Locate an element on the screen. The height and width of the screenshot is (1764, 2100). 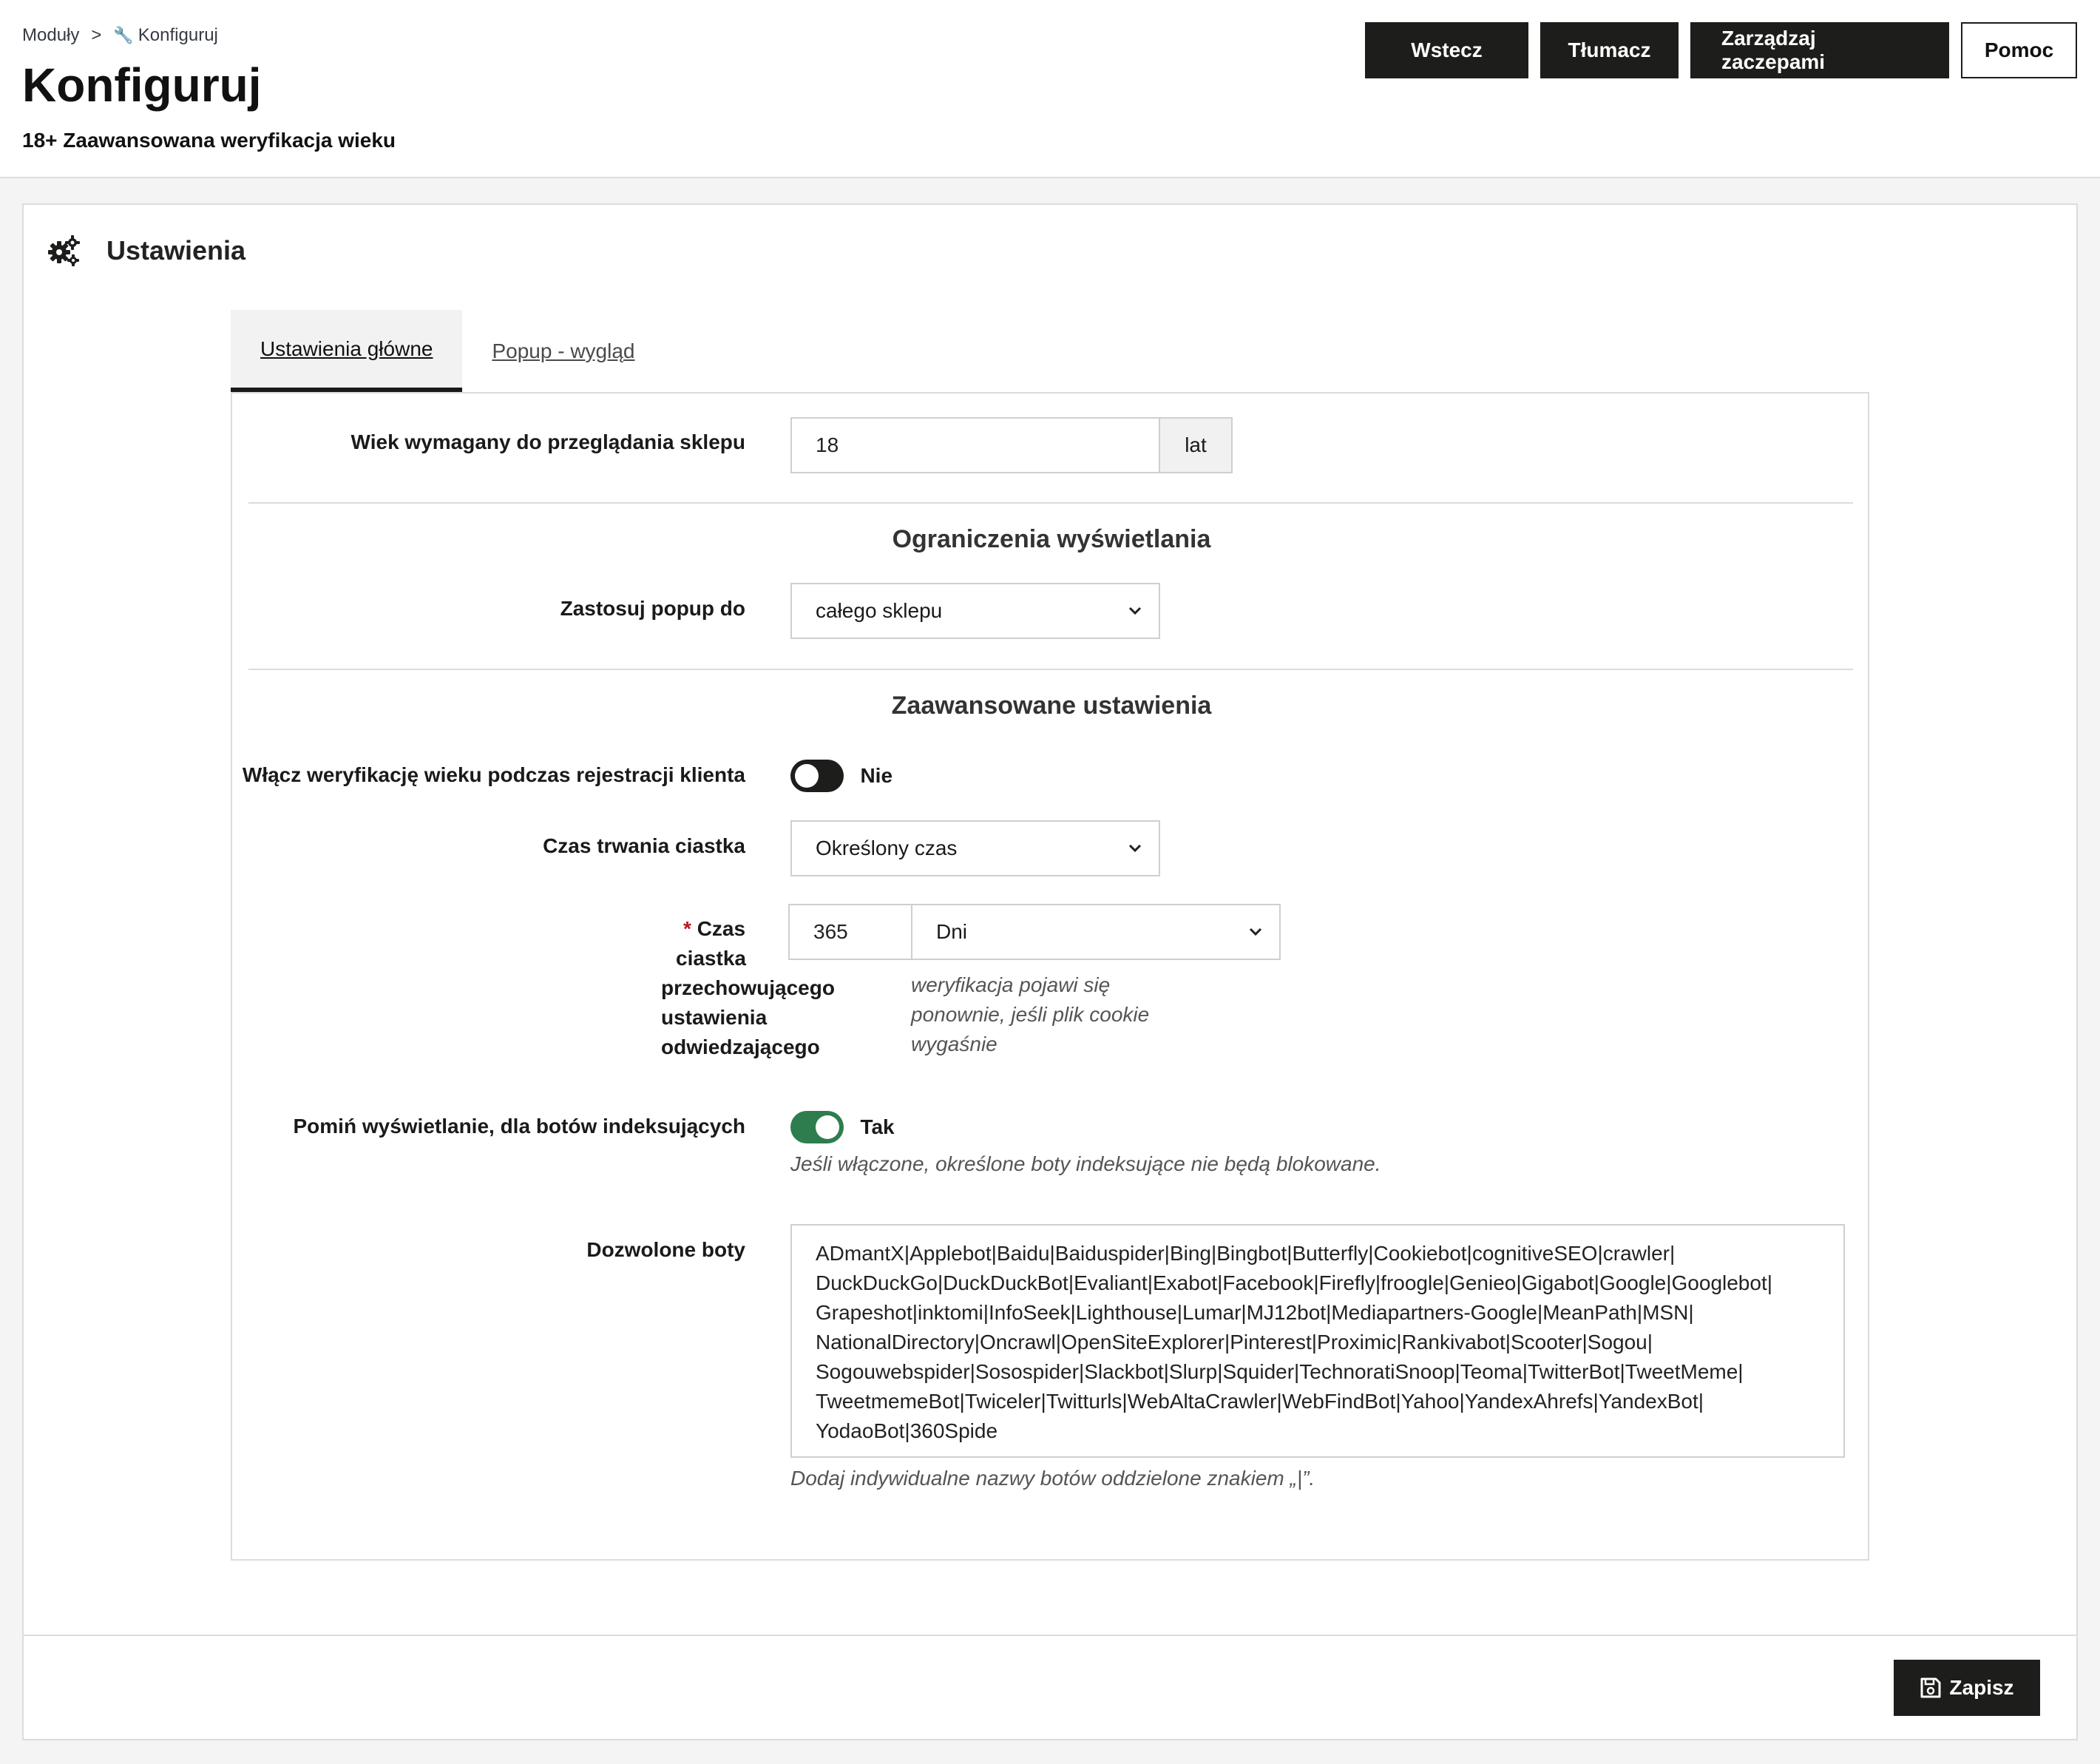
panel-footer-divider is located at coordinates (1050, 1635).